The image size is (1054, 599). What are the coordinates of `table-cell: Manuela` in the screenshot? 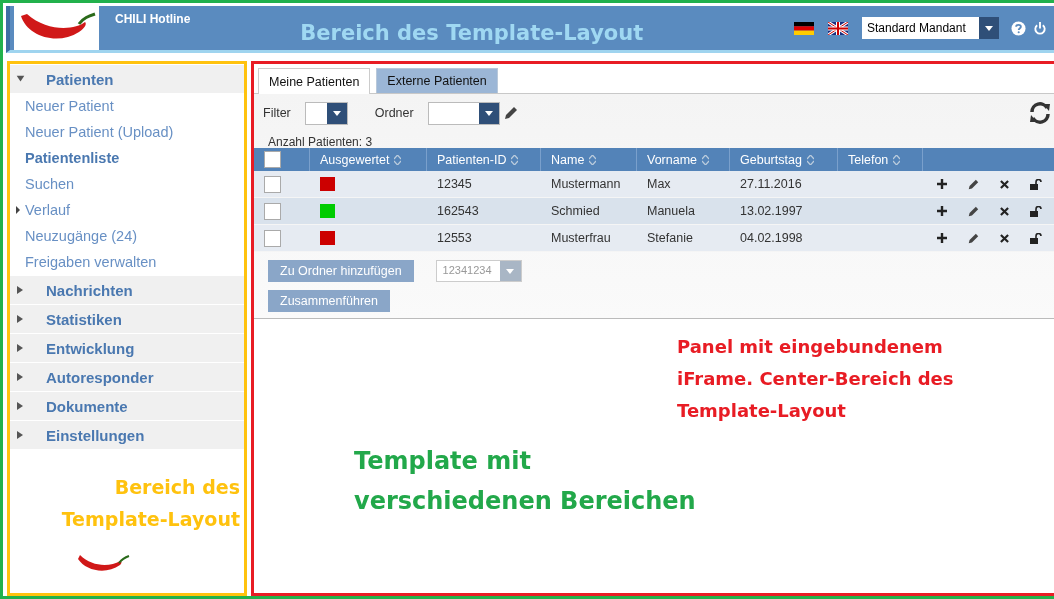 It's located at (671, 211).